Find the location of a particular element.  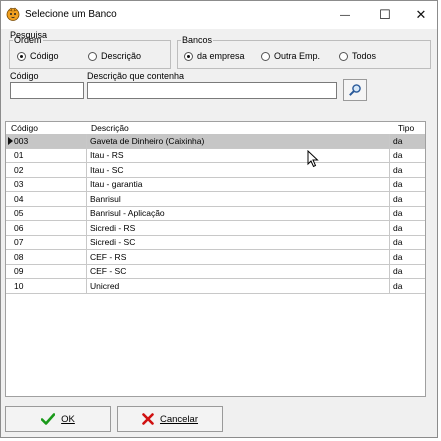

cell-descricao-text: CEF - SC is located at coordinates (108, 271).